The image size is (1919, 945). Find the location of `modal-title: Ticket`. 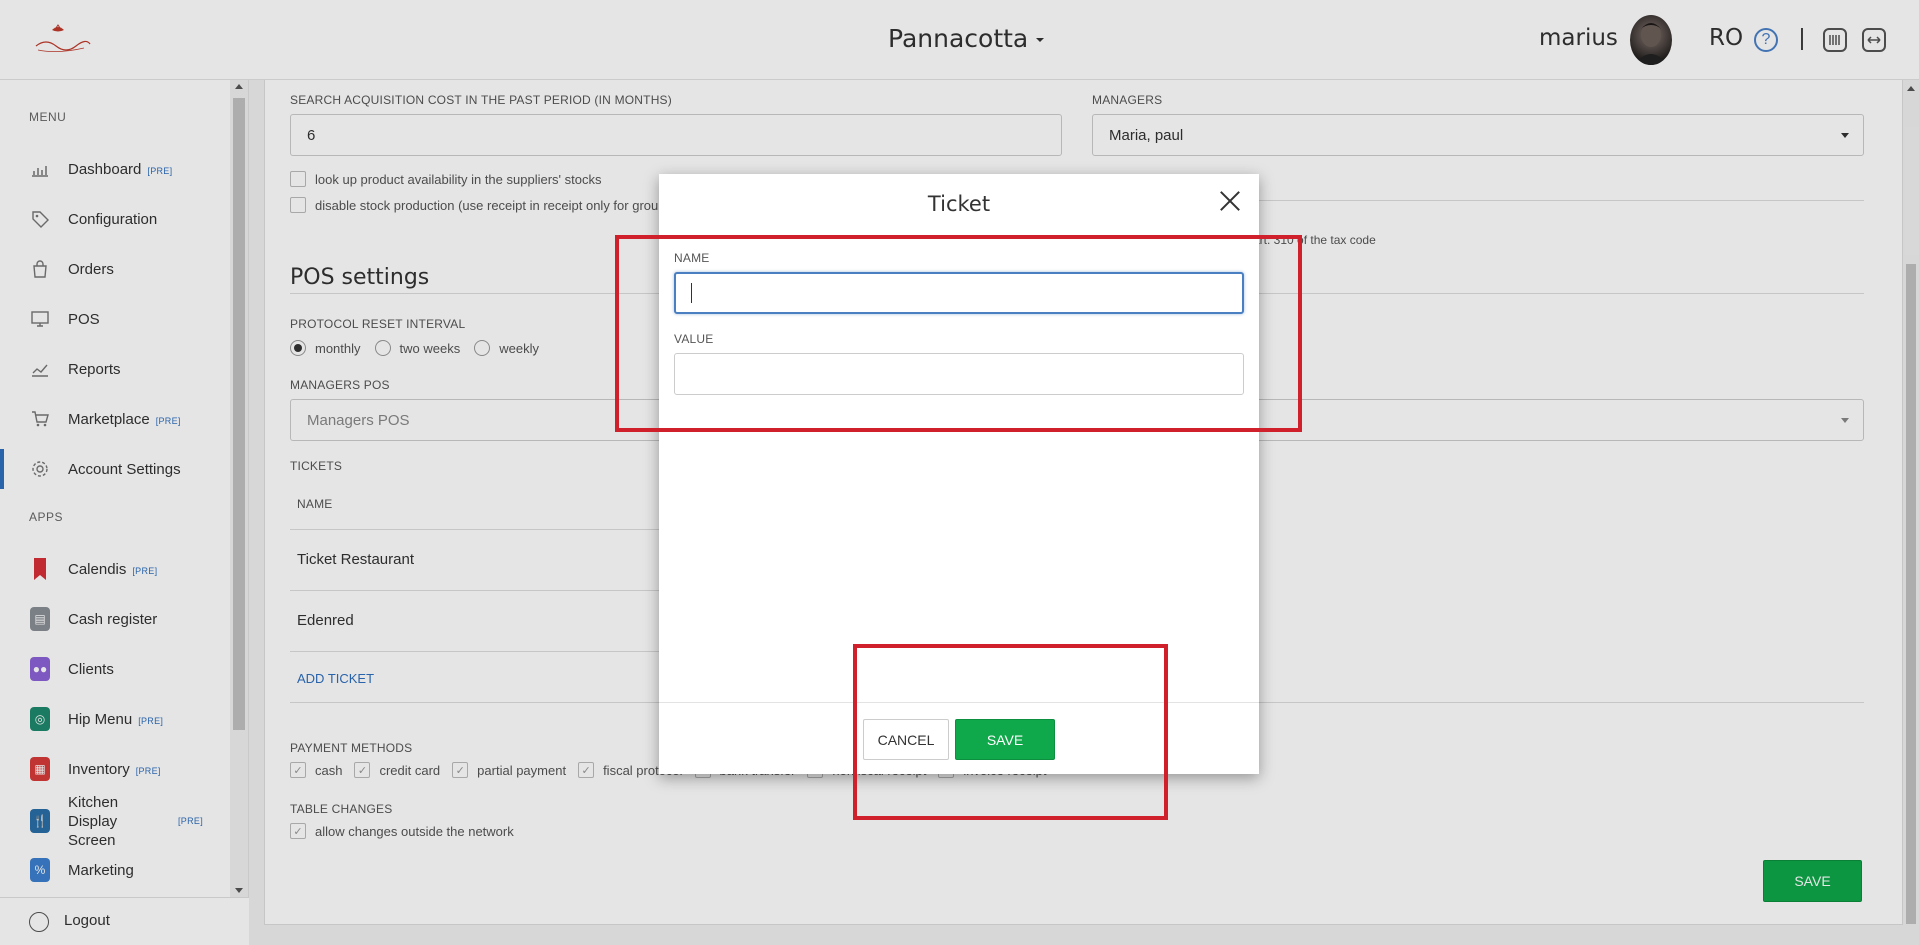

modal-title: Ticket is located at coordinates (959, 204).